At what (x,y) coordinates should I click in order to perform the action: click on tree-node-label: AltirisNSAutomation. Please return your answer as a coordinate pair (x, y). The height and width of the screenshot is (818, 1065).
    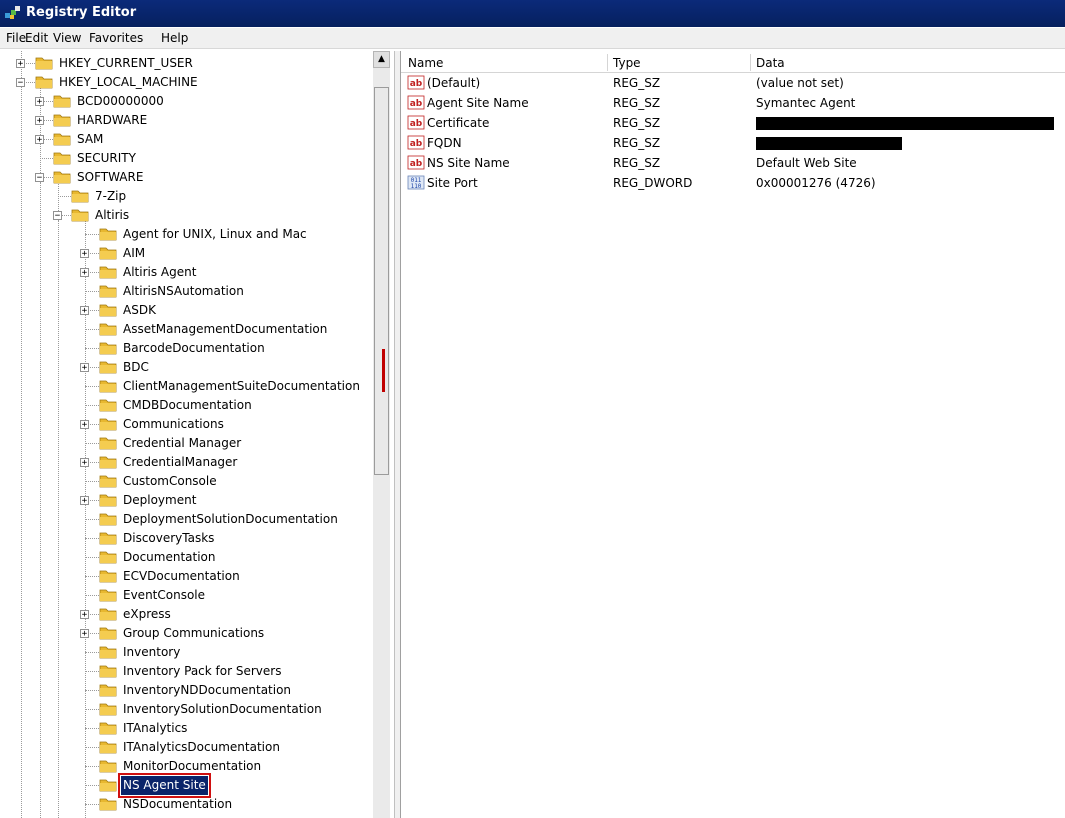
    Looking at the image, I should click on (183, 291).